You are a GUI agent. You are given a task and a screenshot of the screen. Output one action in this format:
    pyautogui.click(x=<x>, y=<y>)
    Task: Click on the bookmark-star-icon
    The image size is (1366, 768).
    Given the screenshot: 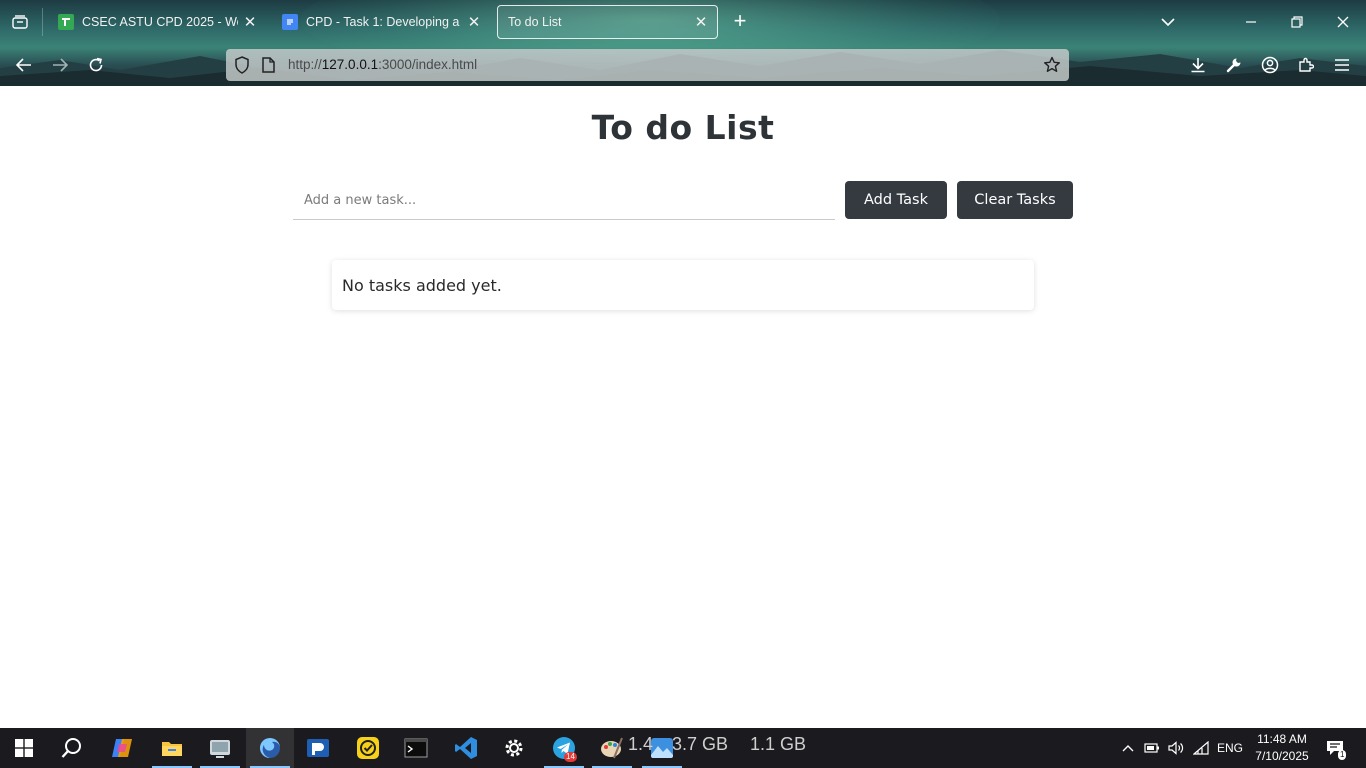 What is the action you would take?
    pyautogui.click(x=1052, y=67)
    